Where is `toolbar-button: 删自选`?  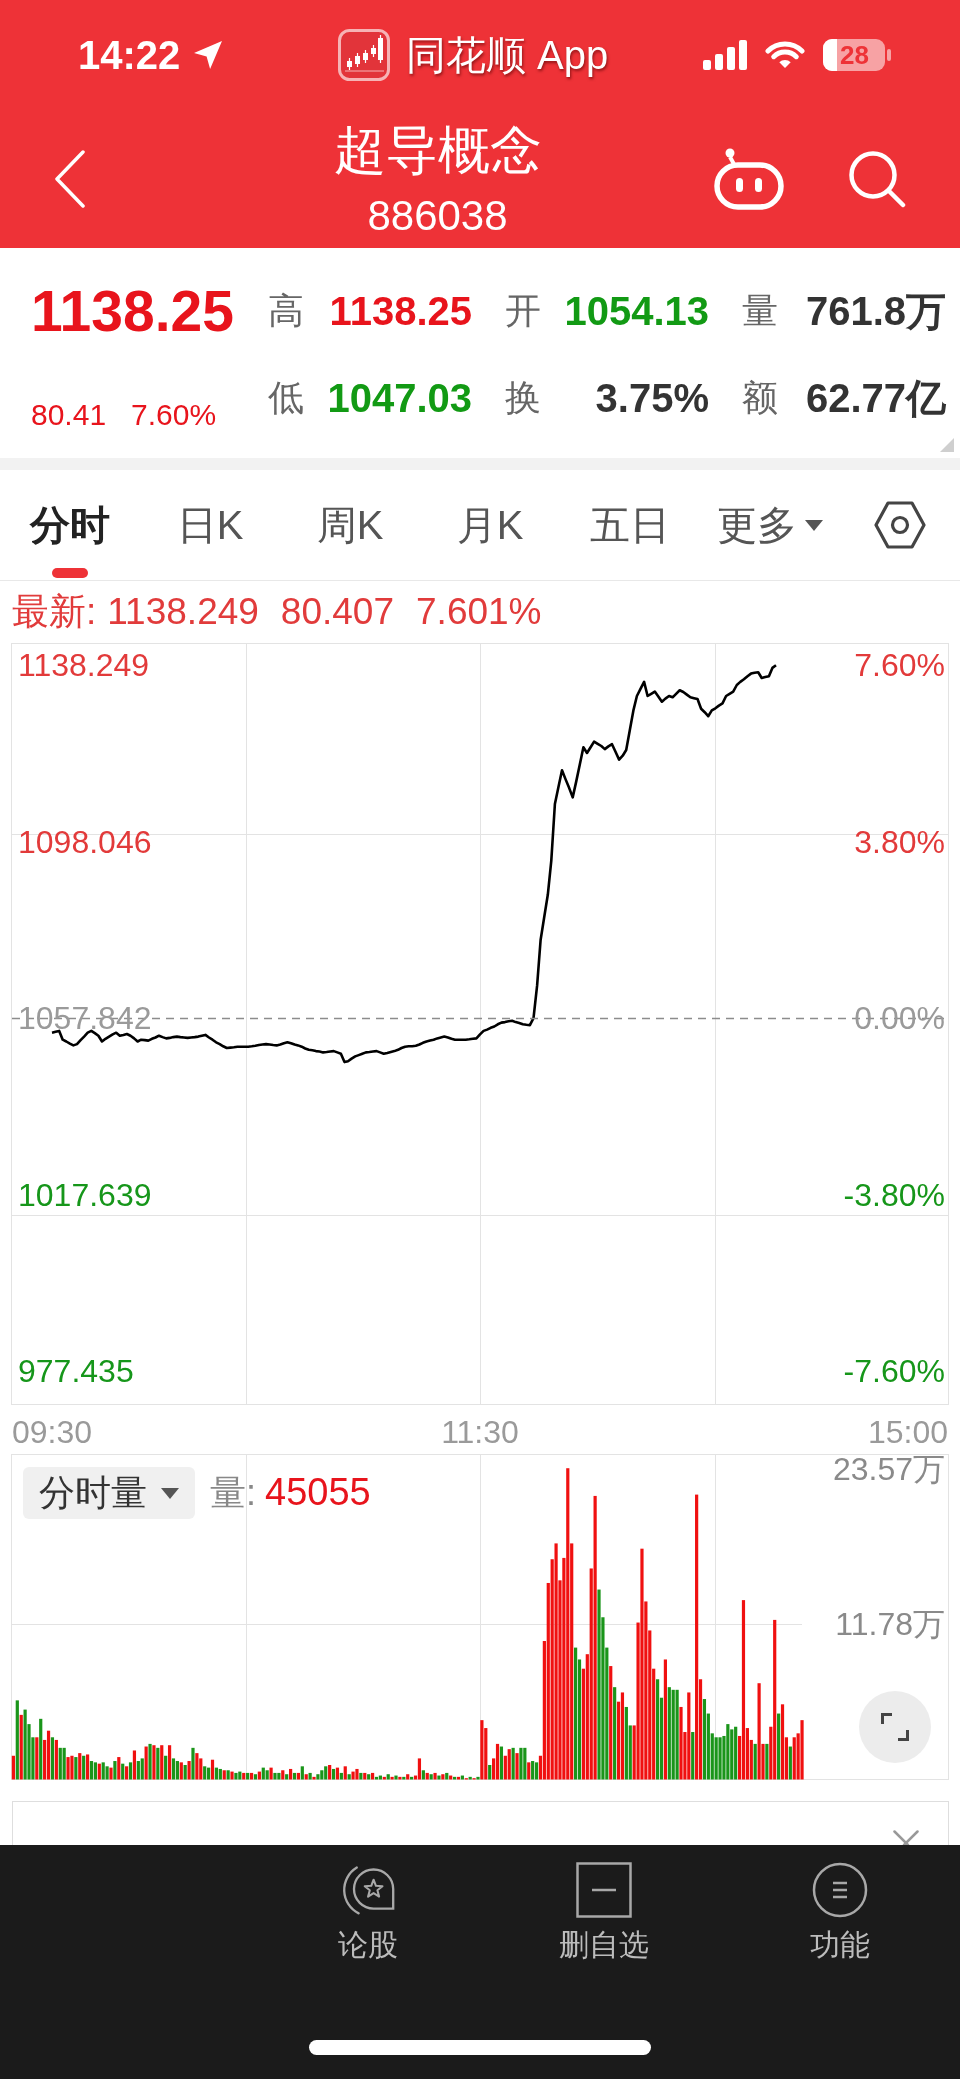 toolbar-button: 删自选 is located at coordinates (604, 1904).